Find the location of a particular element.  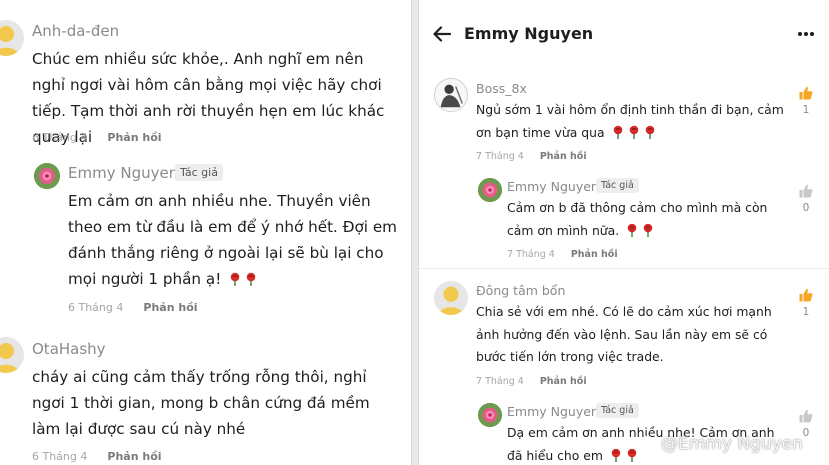

reply-date: 6 Tháng 4 is located at coordinates (96, 307).